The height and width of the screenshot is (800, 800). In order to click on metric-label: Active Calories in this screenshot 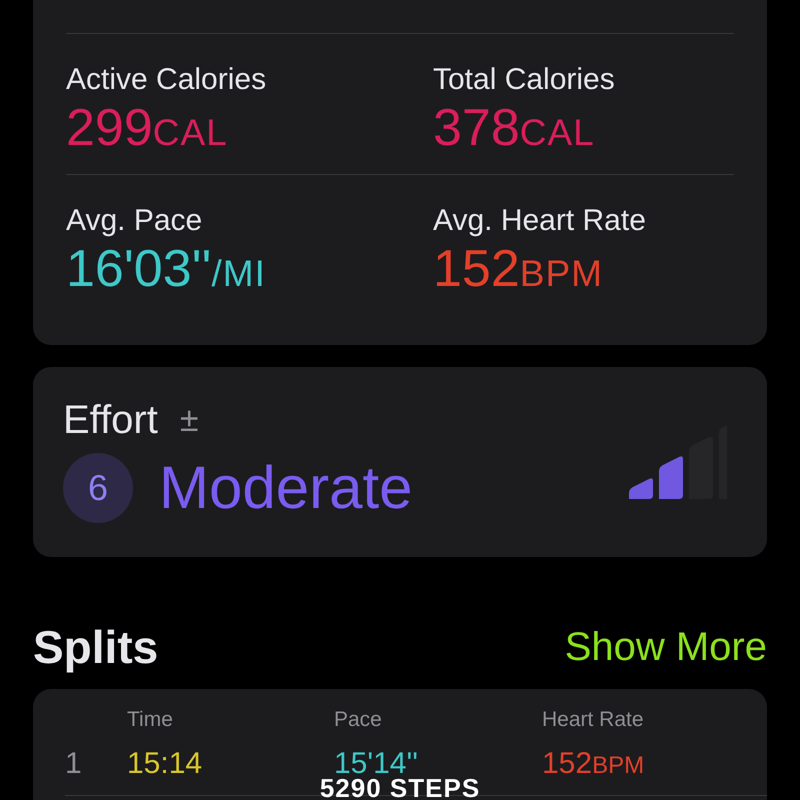, I will do `click(167, 80)`.